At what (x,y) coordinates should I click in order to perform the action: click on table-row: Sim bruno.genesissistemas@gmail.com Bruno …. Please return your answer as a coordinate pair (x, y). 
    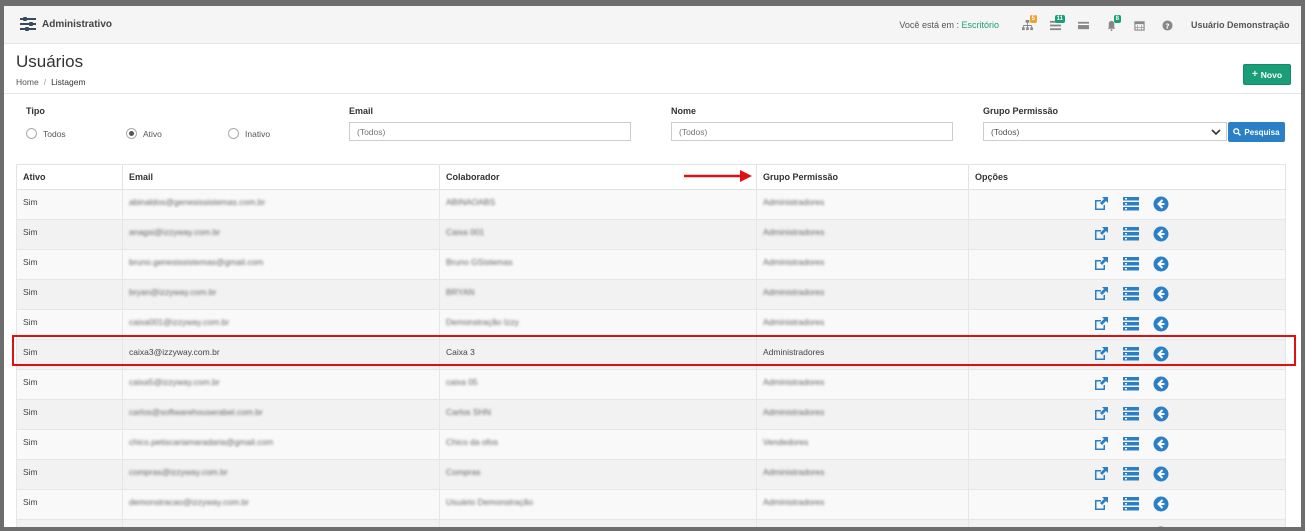
    Looking at the image, I should click on (651, 264).